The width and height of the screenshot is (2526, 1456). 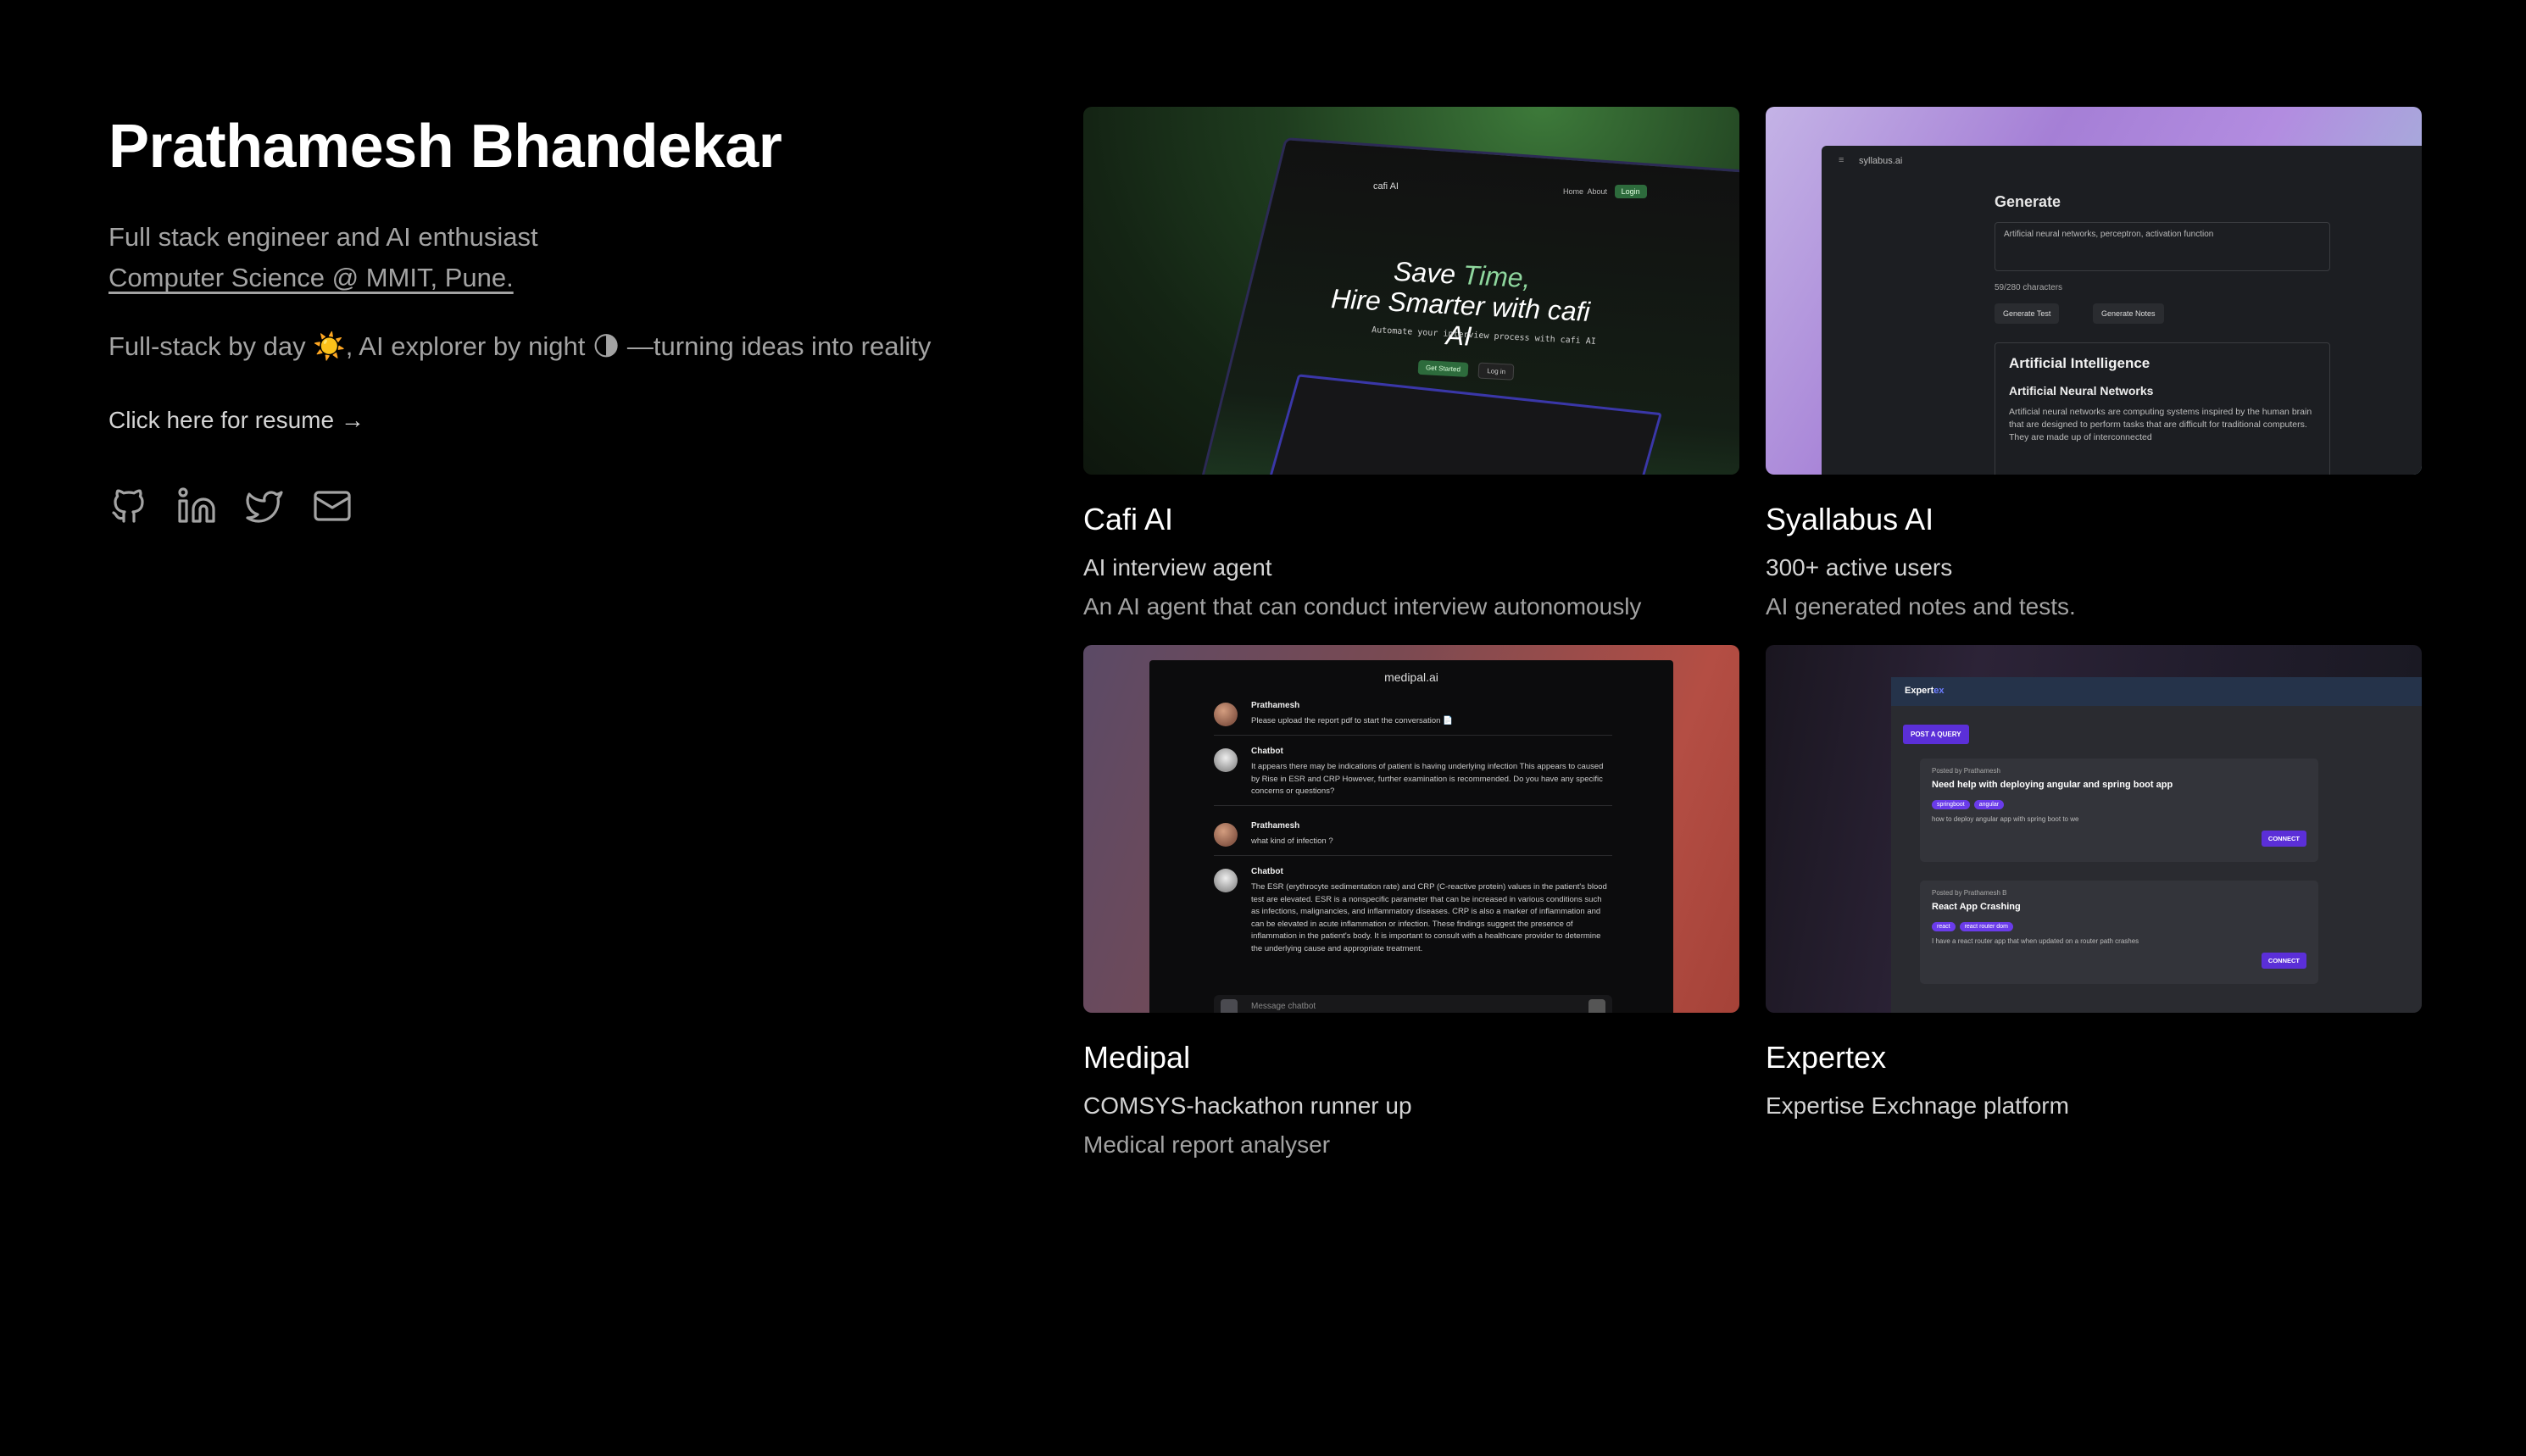 I want to click on preview-generate-notes-button: Generate Notes, so click(x=2128, y=314).